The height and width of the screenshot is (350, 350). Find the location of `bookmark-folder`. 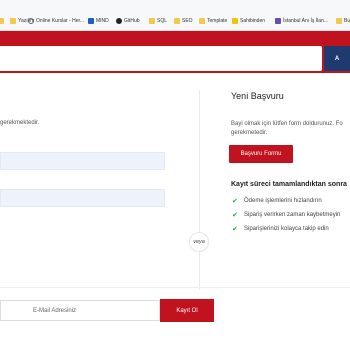

bookmark-folder is located at coordinates (3, 21).